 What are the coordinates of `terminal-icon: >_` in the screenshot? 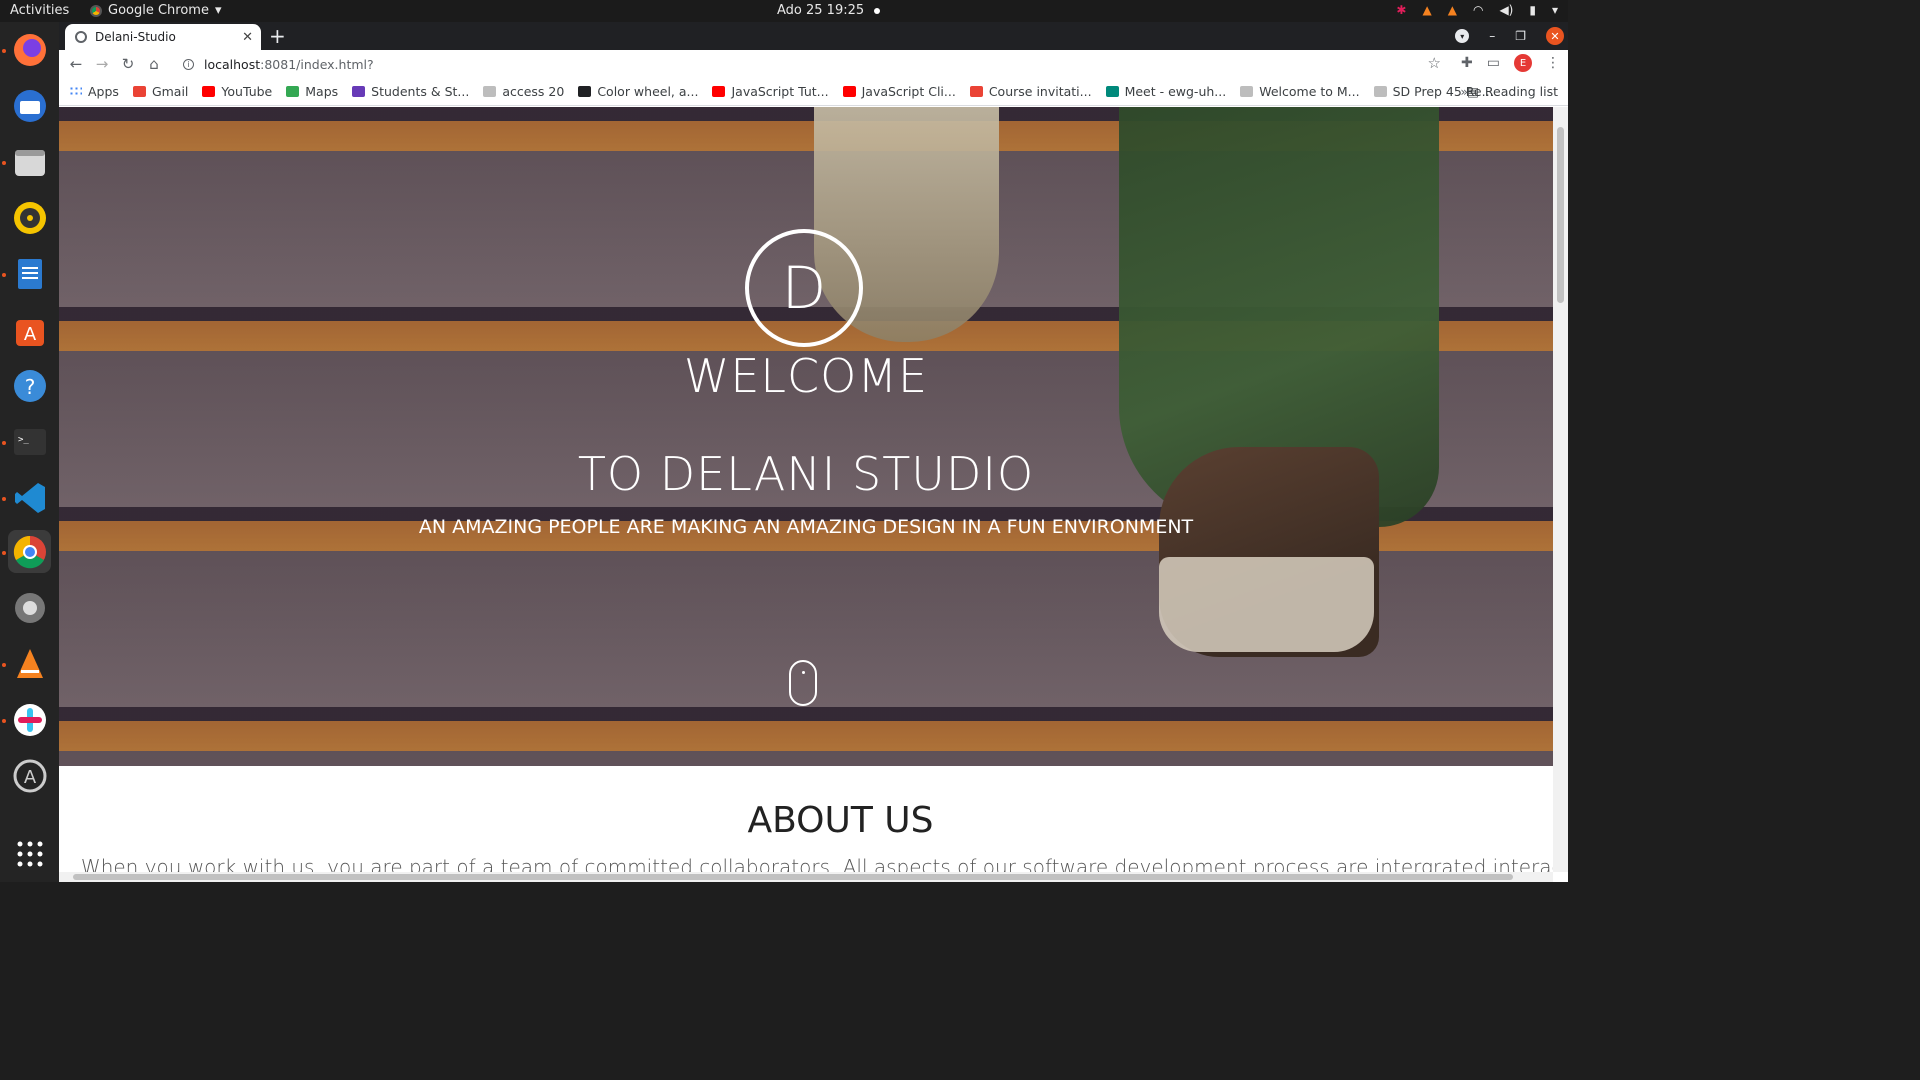 It's located at (29, 441).